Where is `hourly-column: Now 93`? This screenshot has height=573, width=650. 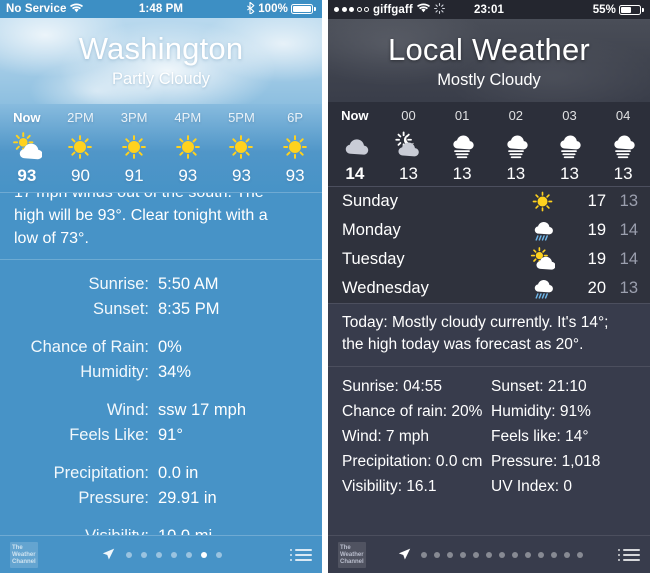
hourly-column: Now 93 is located at coordinates (27, 148).